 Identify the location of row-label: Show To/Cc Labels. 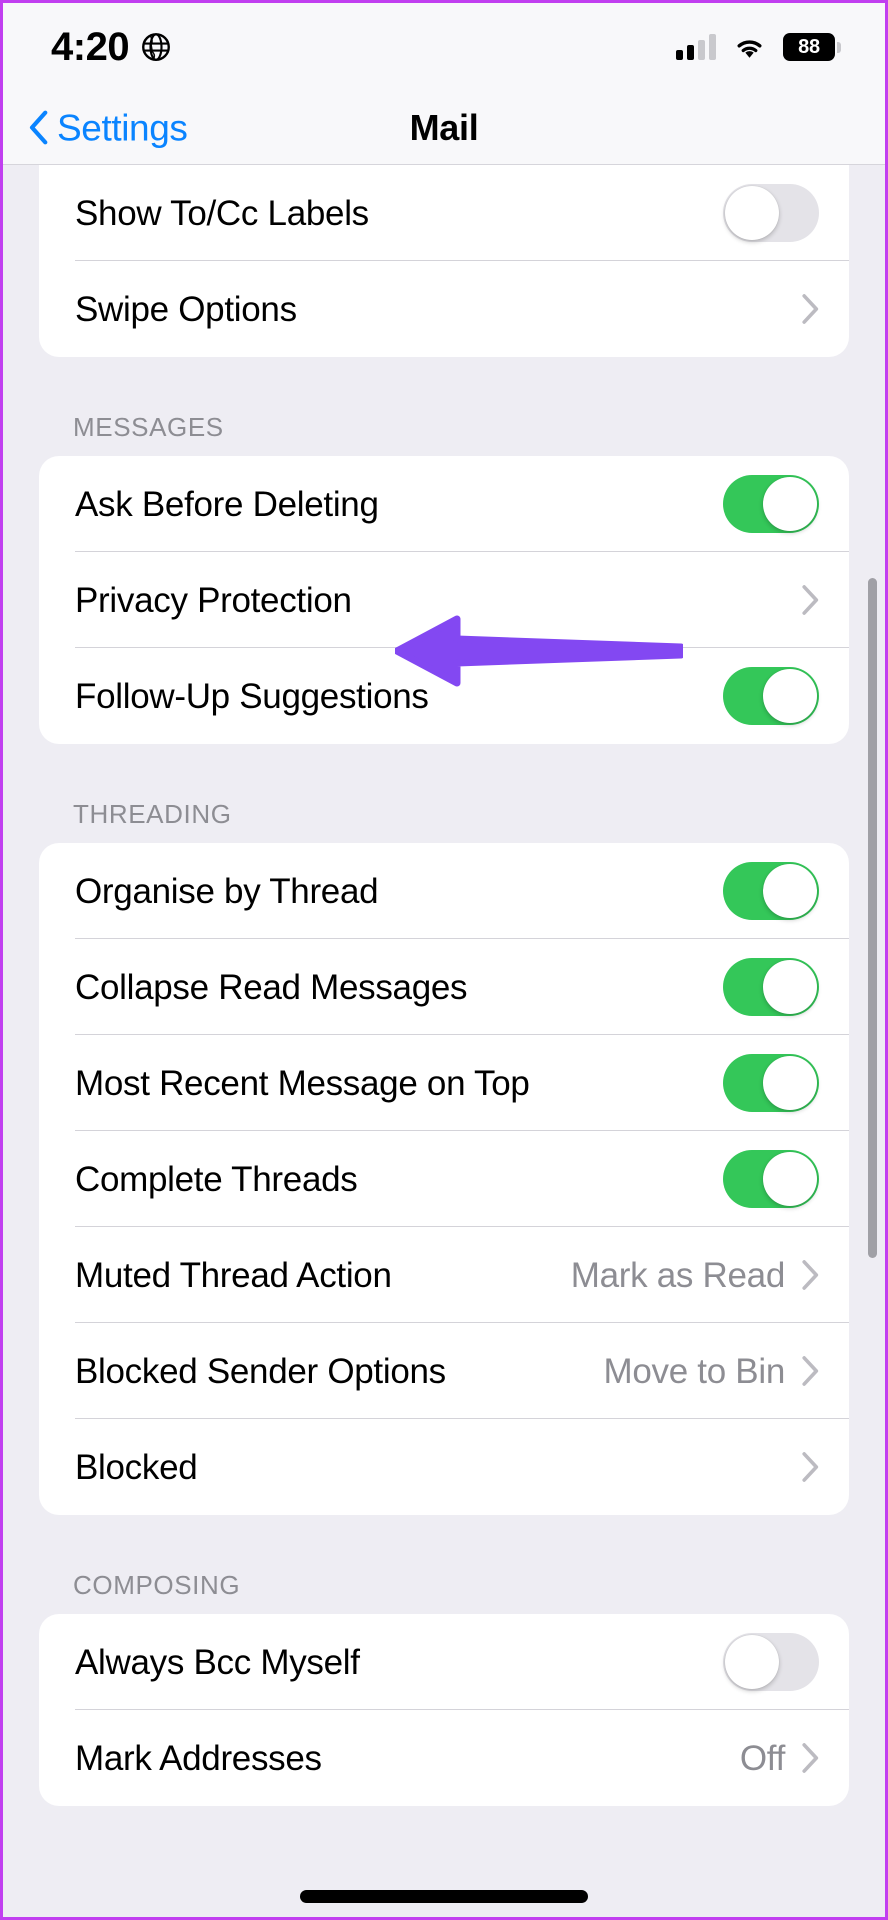
(222, 213).